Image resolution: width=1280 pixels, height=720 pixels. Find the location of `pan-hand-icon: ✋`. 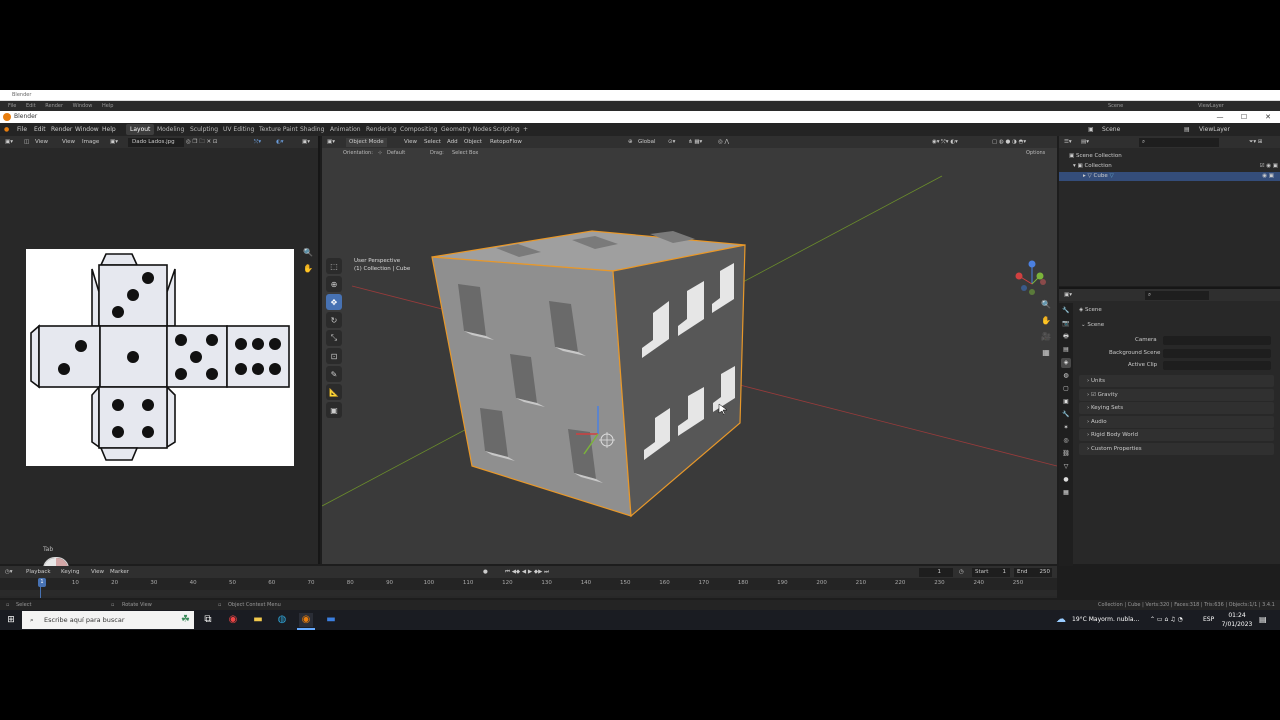

pan-hand-icon: ✋ is located at coordinates (308, 268).